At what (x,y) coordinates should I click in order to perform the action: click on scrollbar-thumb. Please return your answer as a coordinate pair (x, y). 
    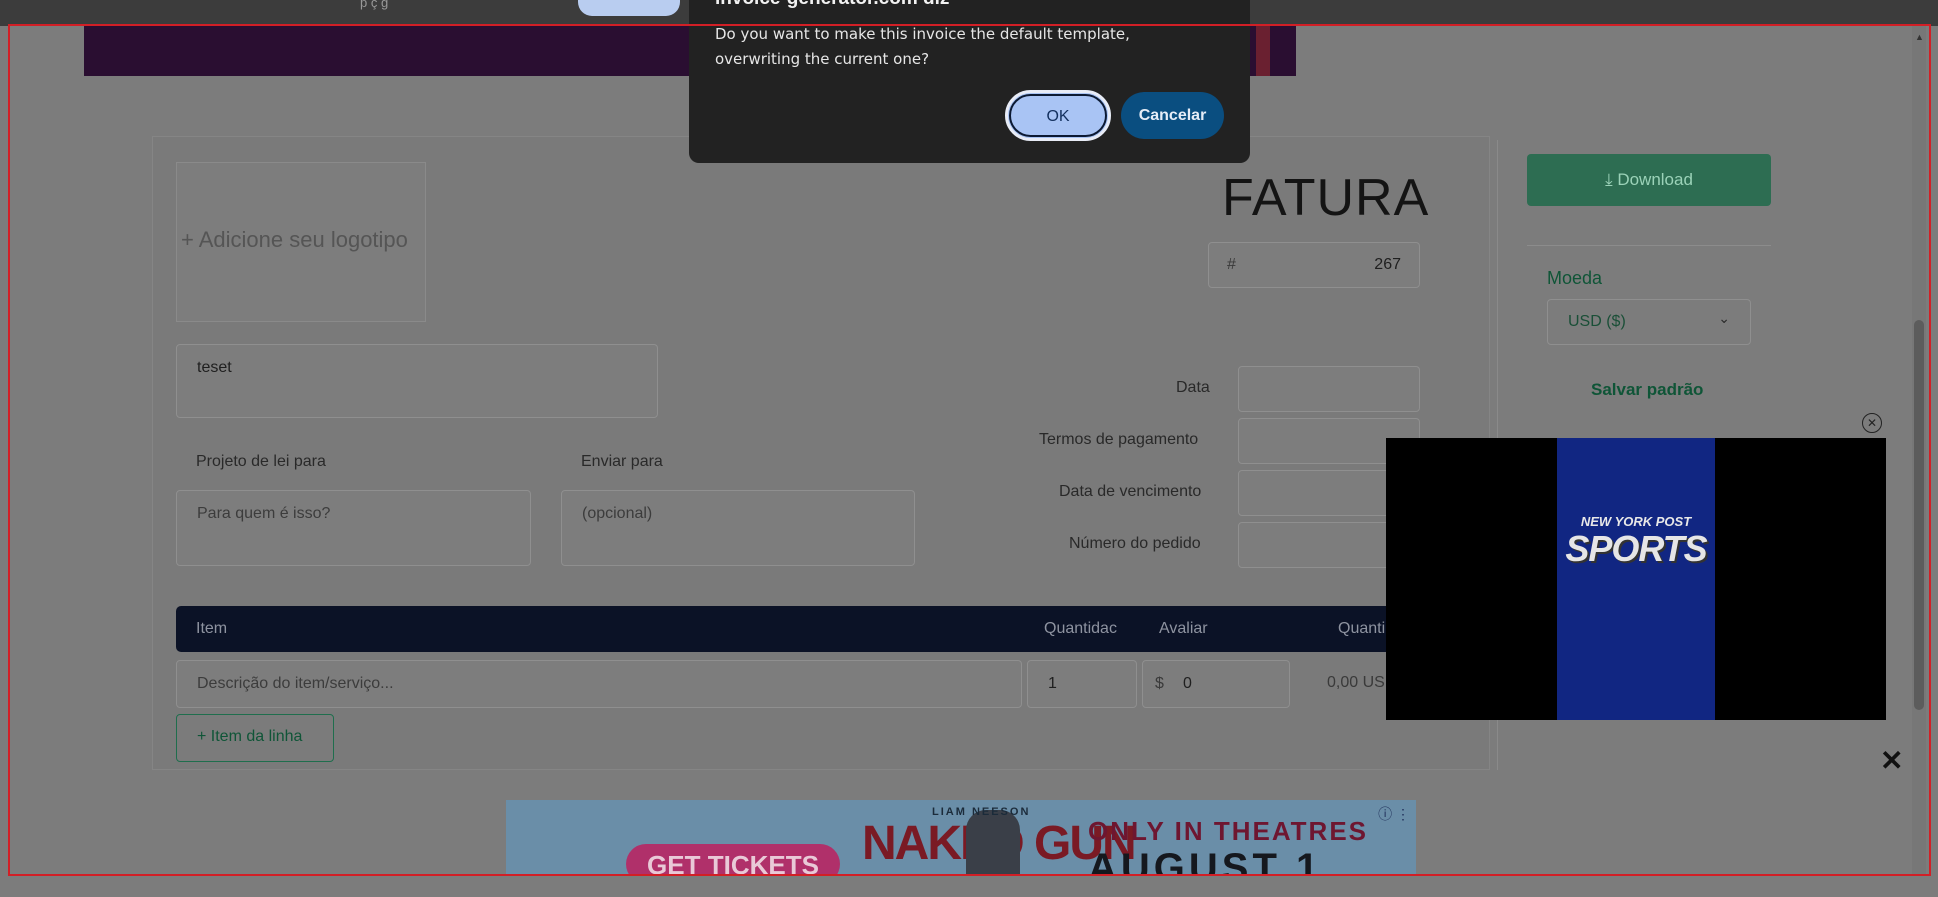
    Looking at the image, I should click on (1919, 515).